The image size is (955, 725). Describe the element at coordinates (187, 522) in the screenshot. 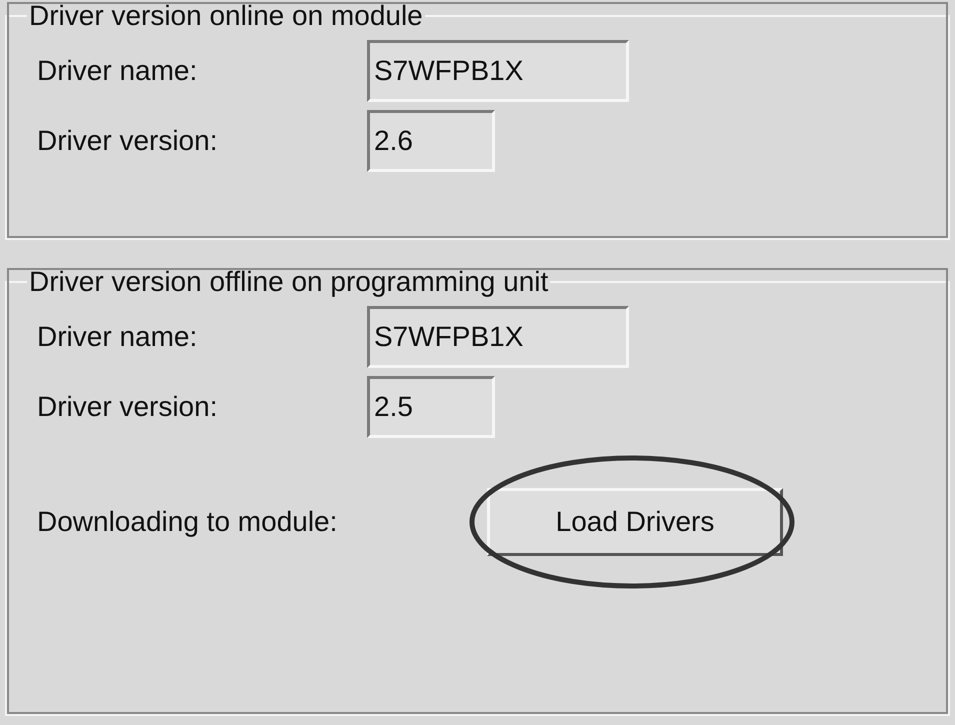

I see `field-label: Downloading to module:` at that location.